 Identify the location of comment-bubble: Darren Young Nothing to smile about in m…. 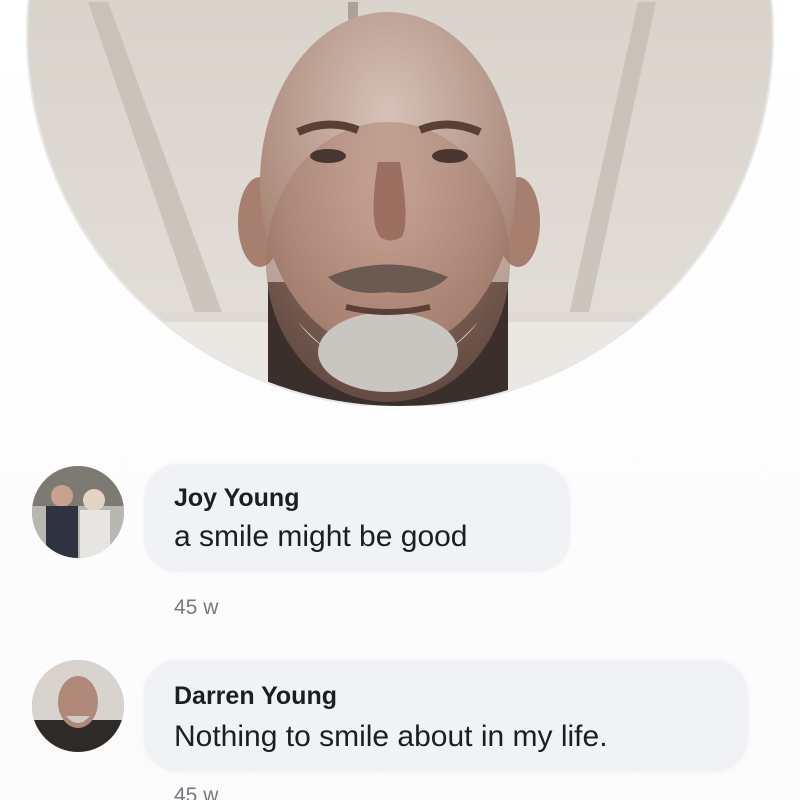
(446, 716).